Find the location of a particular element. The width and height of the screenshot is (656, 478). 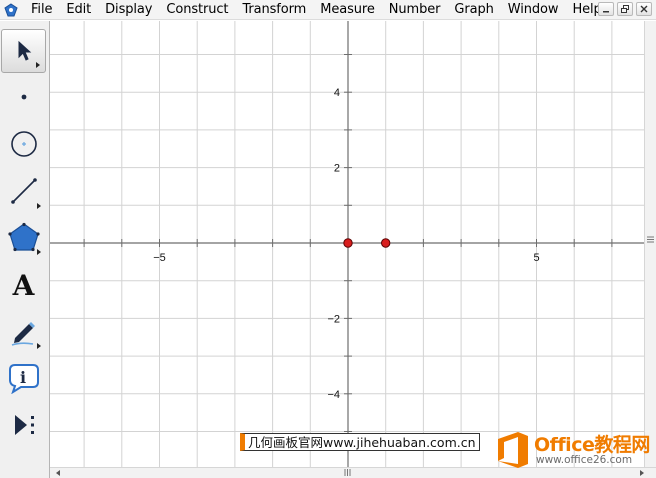

arrow-selection-tool is located at coordinates (23, 51).